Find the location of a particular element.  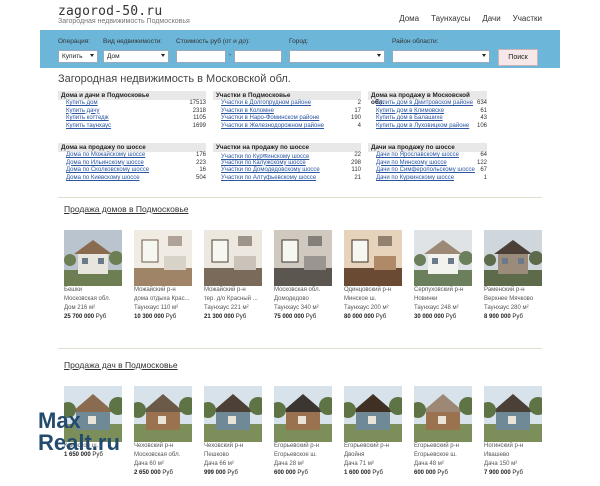

listing-type-area: Таунхаус 340 м² is located at coordinates (296, 308).